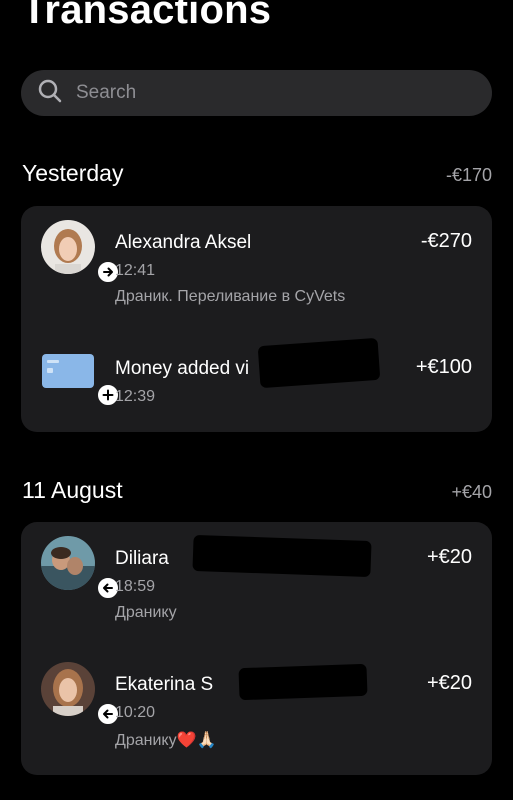 Image resolution: width=513 pixels, height=800 pixels. What do you see at coordinates (471, 492) in the screenshot?
I see `section-total: +€40` at bounding box center [471, 492].